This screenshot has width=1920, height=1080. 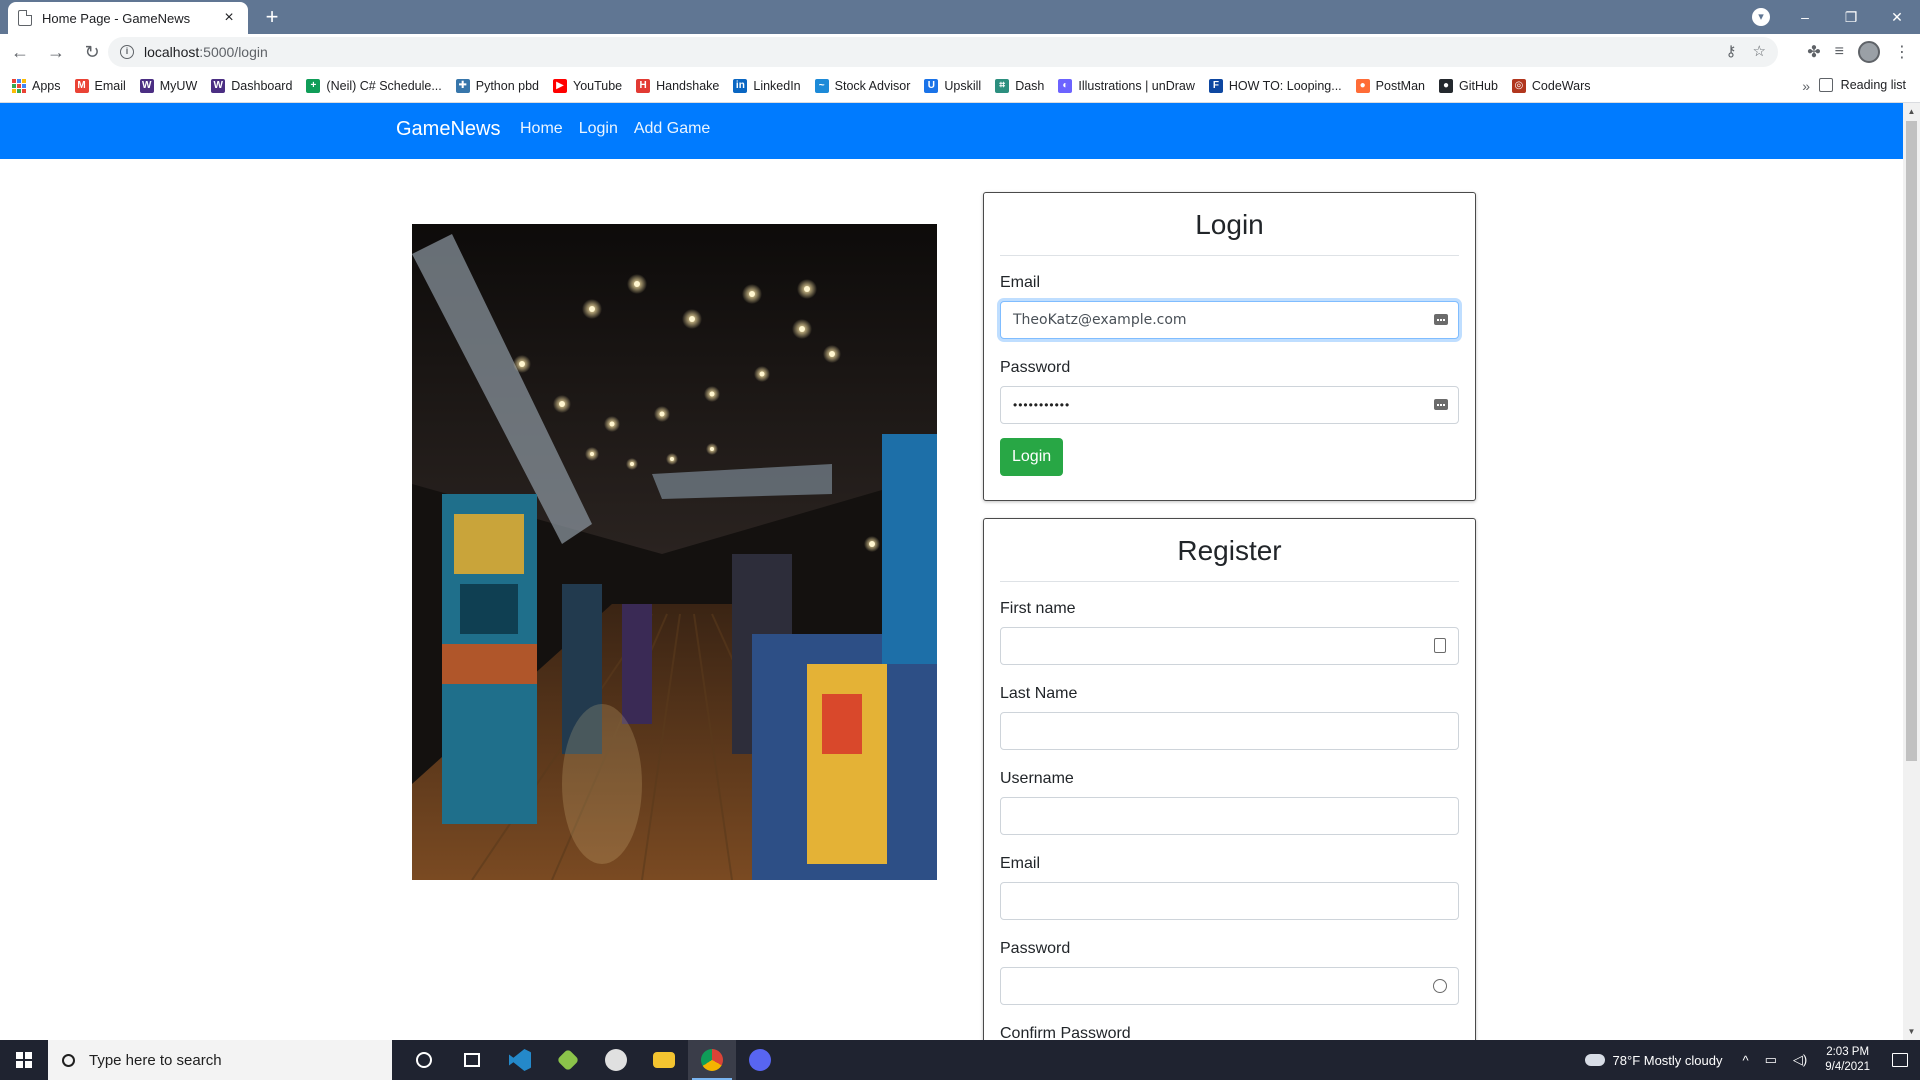 I want to click on nav-link-add-game: Add Game, so click(x=672, y=129).